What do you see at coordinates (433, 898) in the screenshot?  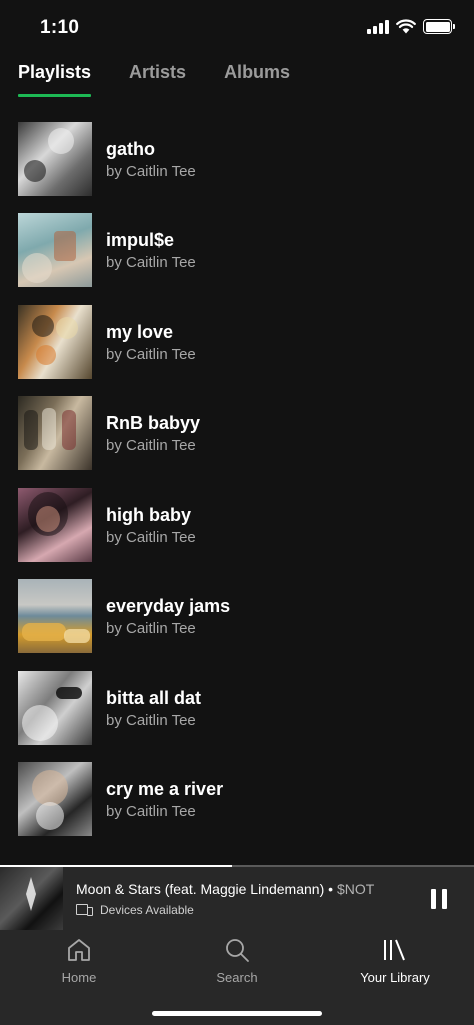 I see `pause-icon` at bounding box center [433, 898].